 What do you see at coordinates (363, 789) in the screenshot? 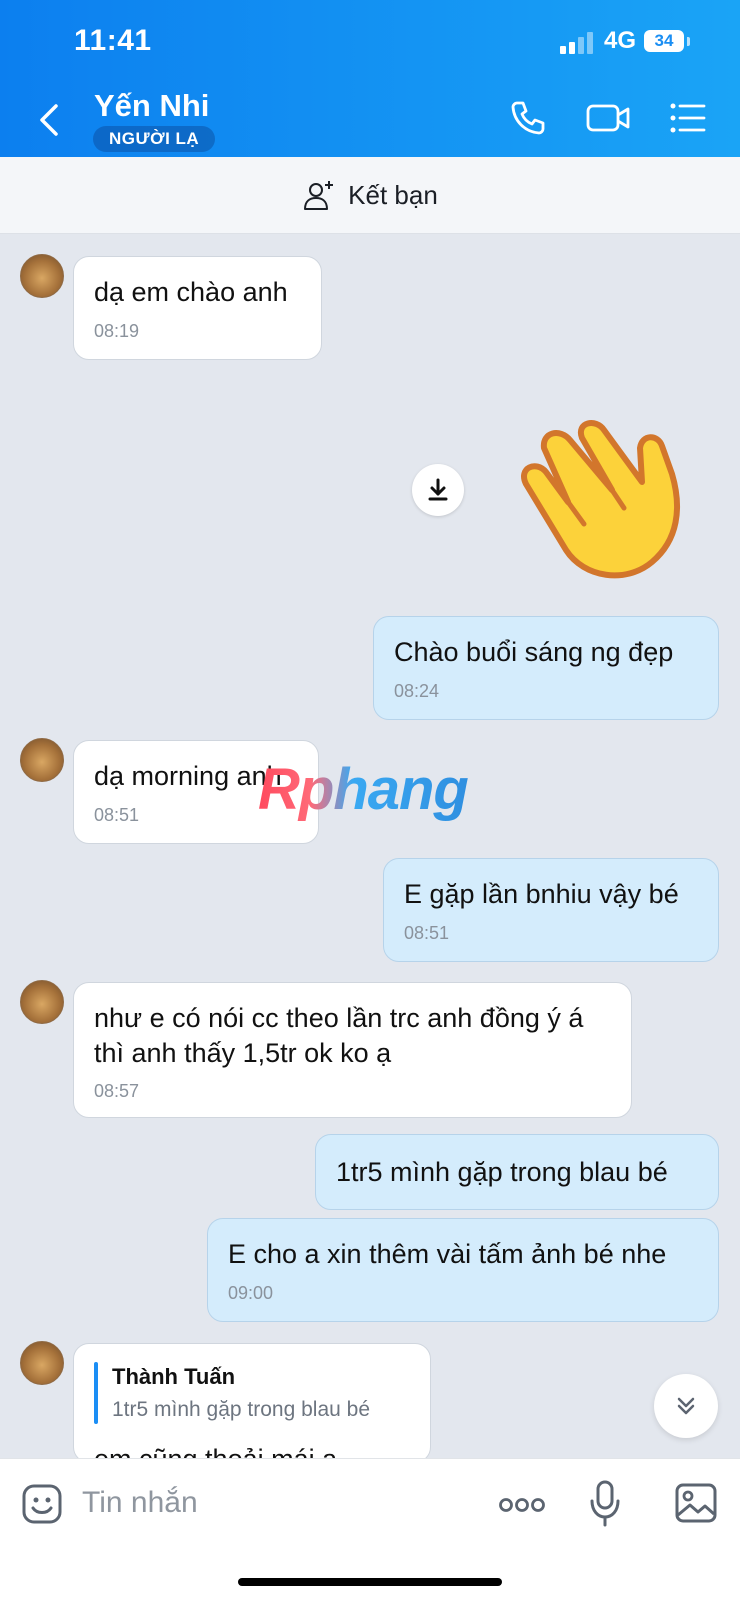
I see `watermark-logo: Rphang` at bounding box center [363, 789].